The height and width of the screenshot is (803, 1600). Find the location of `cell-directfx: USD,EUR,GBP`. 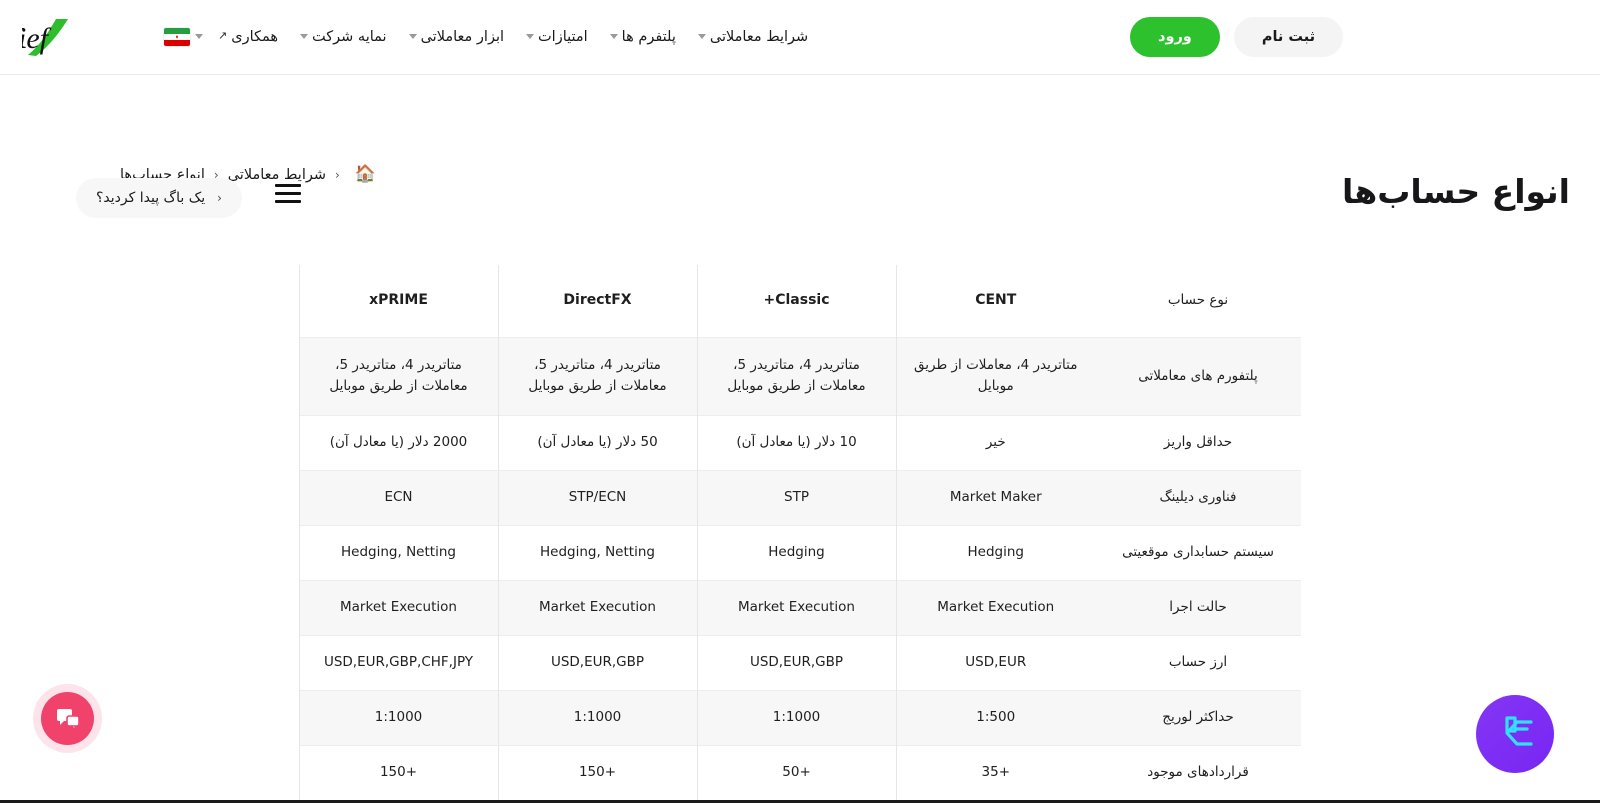

cell-directfx: USD,EUR,GBP is located at coordinates (597, 662).